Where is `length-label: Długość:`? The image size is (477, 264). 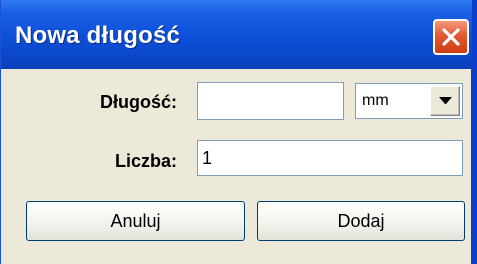 length-label: Długość: is located at coordinates (138, 102).